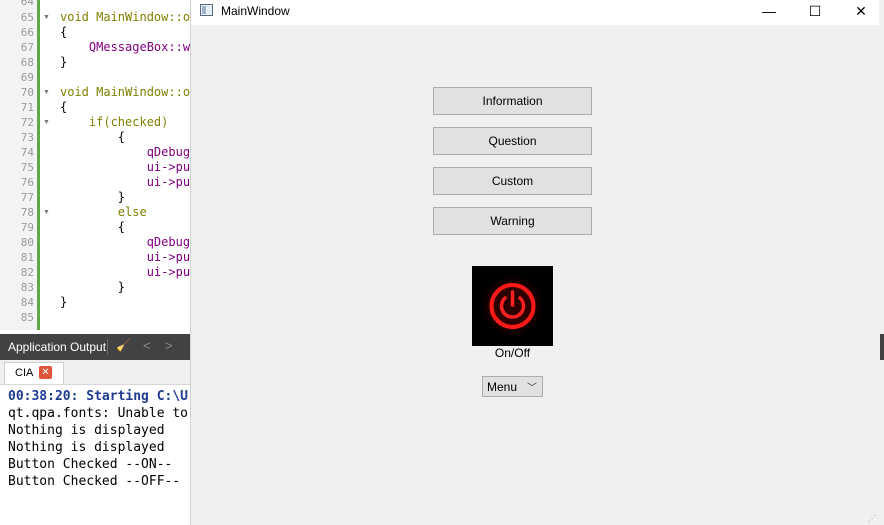 This screenshot has height=525, width=884. What do you see at coordinates (169, 345) in the screenshot?
I see `chevron-right-icon: >` at bounding box center [169, 345].